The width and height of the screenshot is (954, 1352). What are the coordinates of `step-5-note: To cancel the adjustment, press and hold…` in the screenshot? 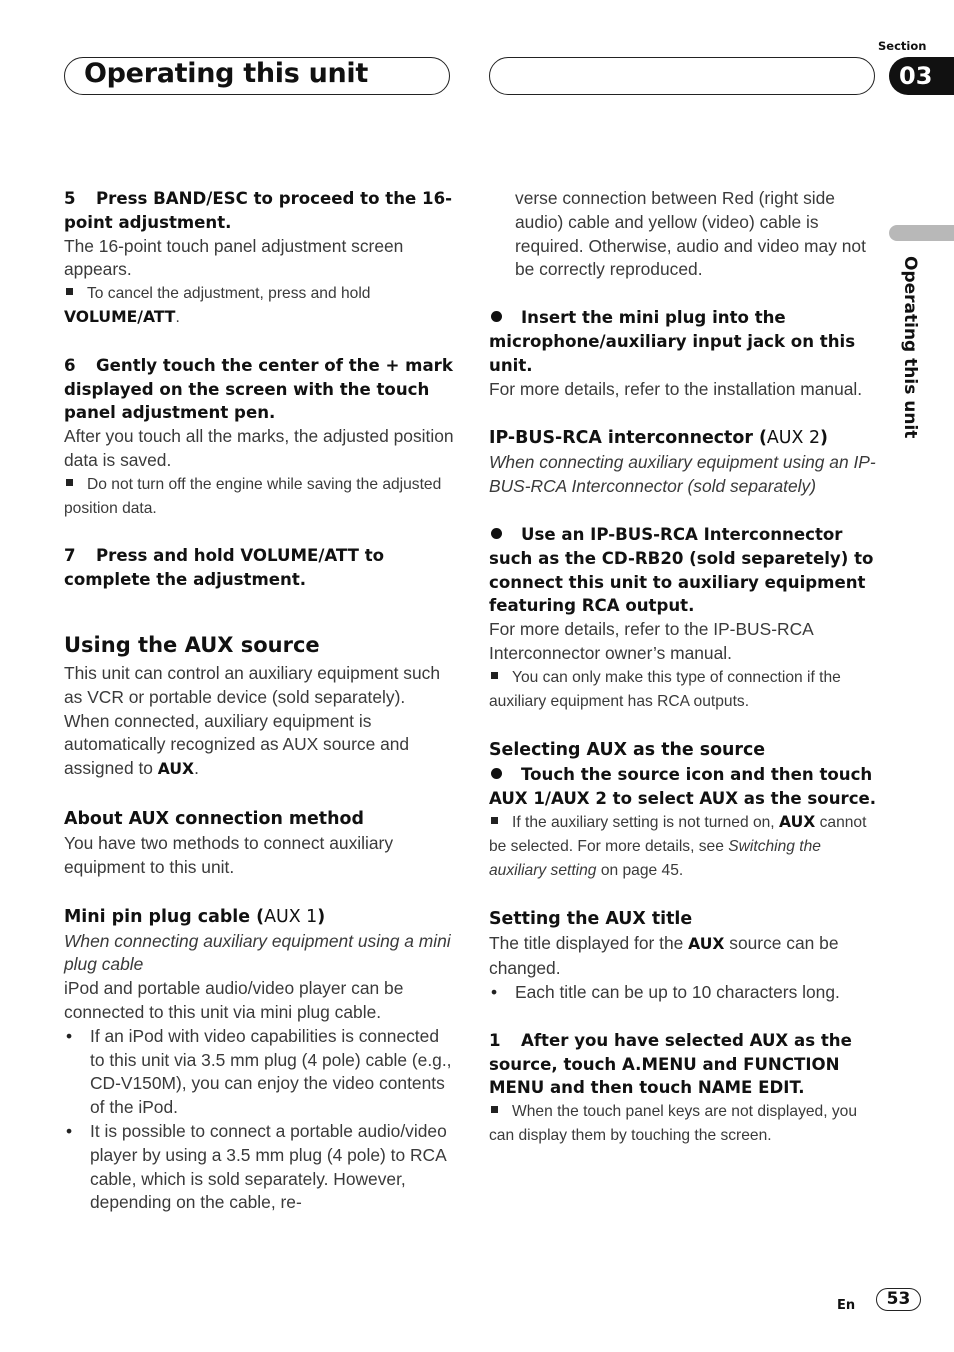 It's located at (217, 305).